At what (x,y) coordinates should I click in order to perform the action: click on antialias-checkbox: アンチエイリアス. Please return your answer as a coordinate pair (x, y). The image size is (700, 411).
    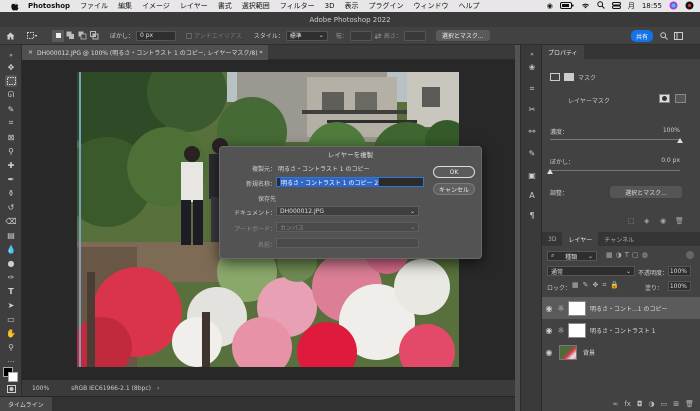
    Looking at the image, I should click on (214, 35).